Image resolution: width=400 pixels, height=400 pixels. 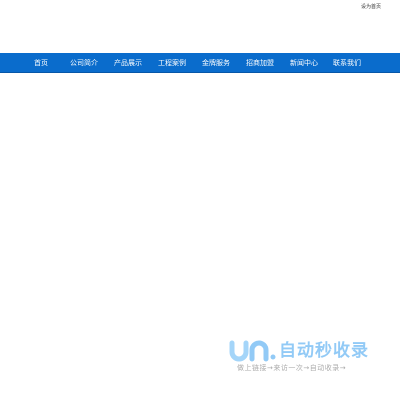 I want to click on nav-item-home: 首页, so click(x=41, y=63).